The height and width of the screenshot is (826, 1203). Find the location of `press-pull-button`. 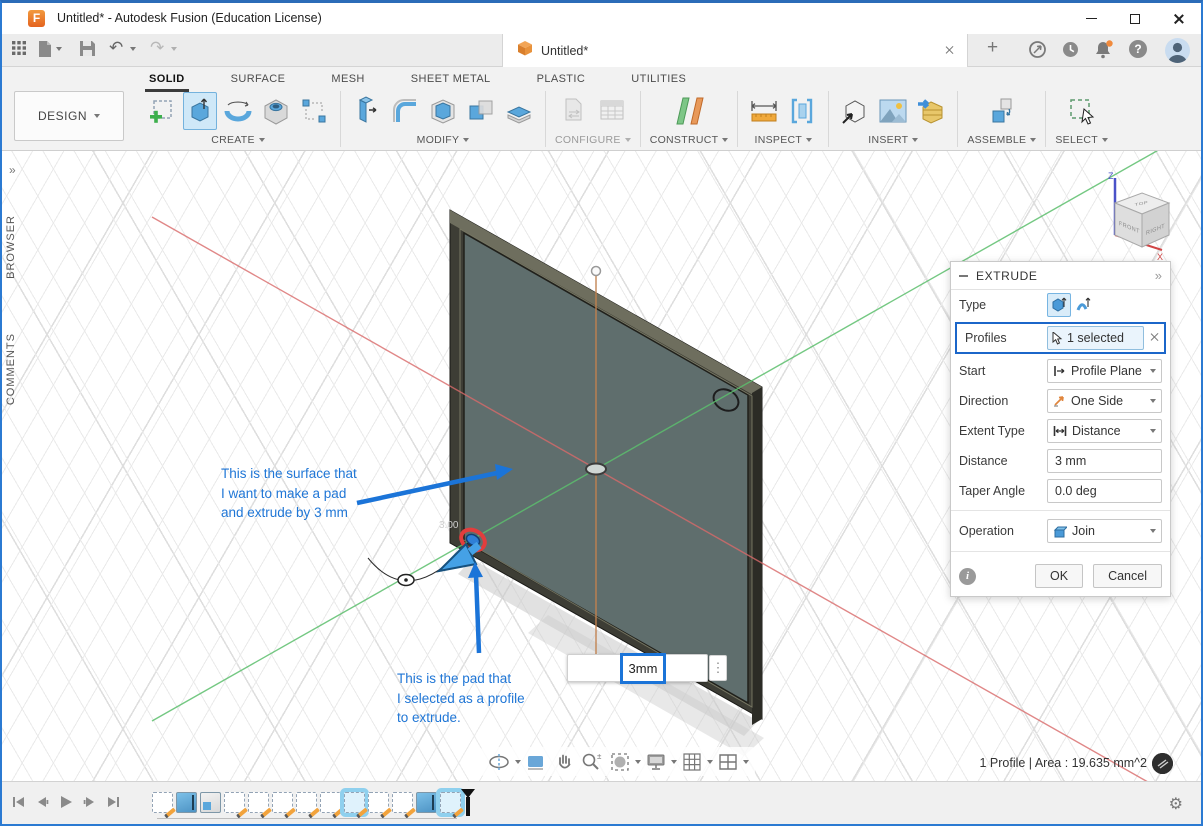

press-pull-button is located at coordinates (367, 111).